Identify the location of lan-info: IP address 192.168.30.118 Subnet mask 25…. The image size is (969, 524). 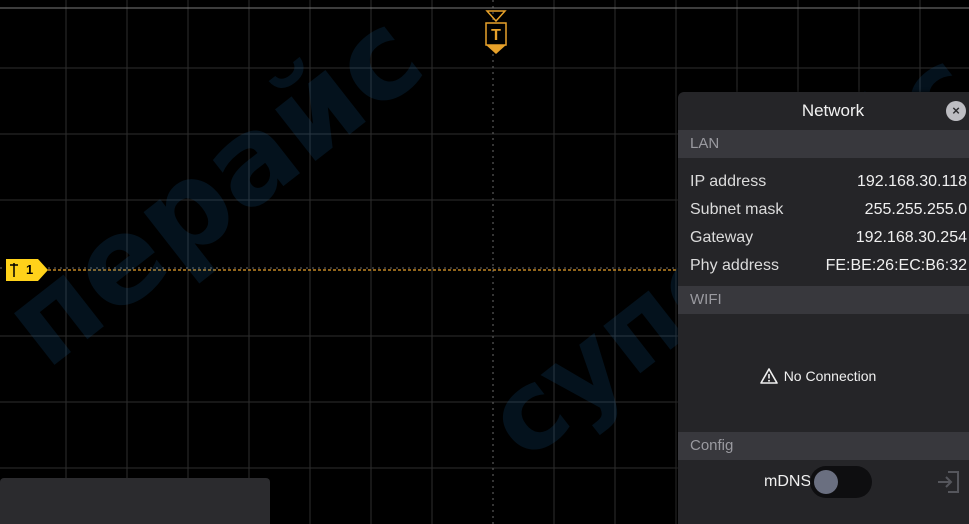
(823, 222).